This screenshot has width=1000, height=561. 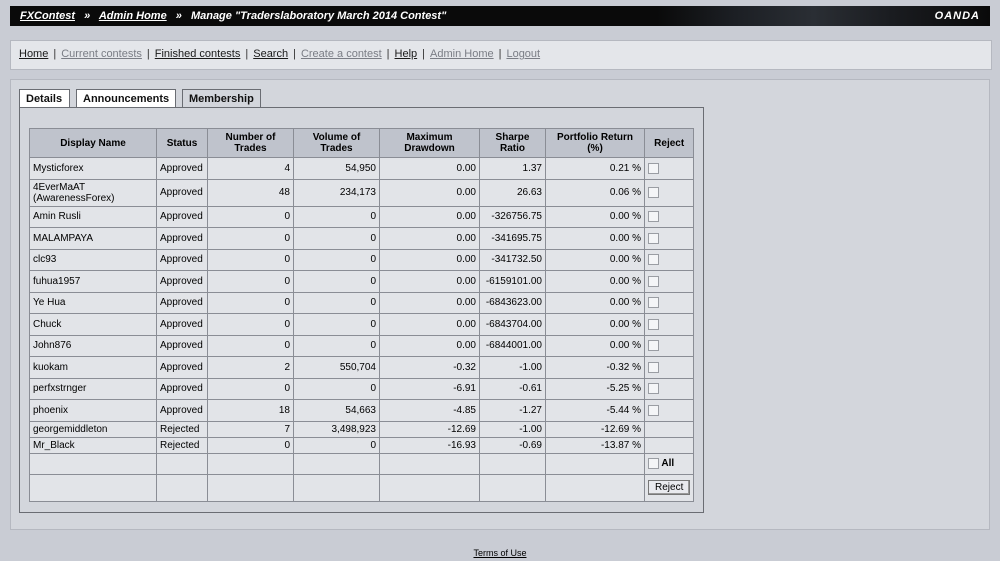 I want to click on nav-home-link: Home, so click(x=33, y=54).